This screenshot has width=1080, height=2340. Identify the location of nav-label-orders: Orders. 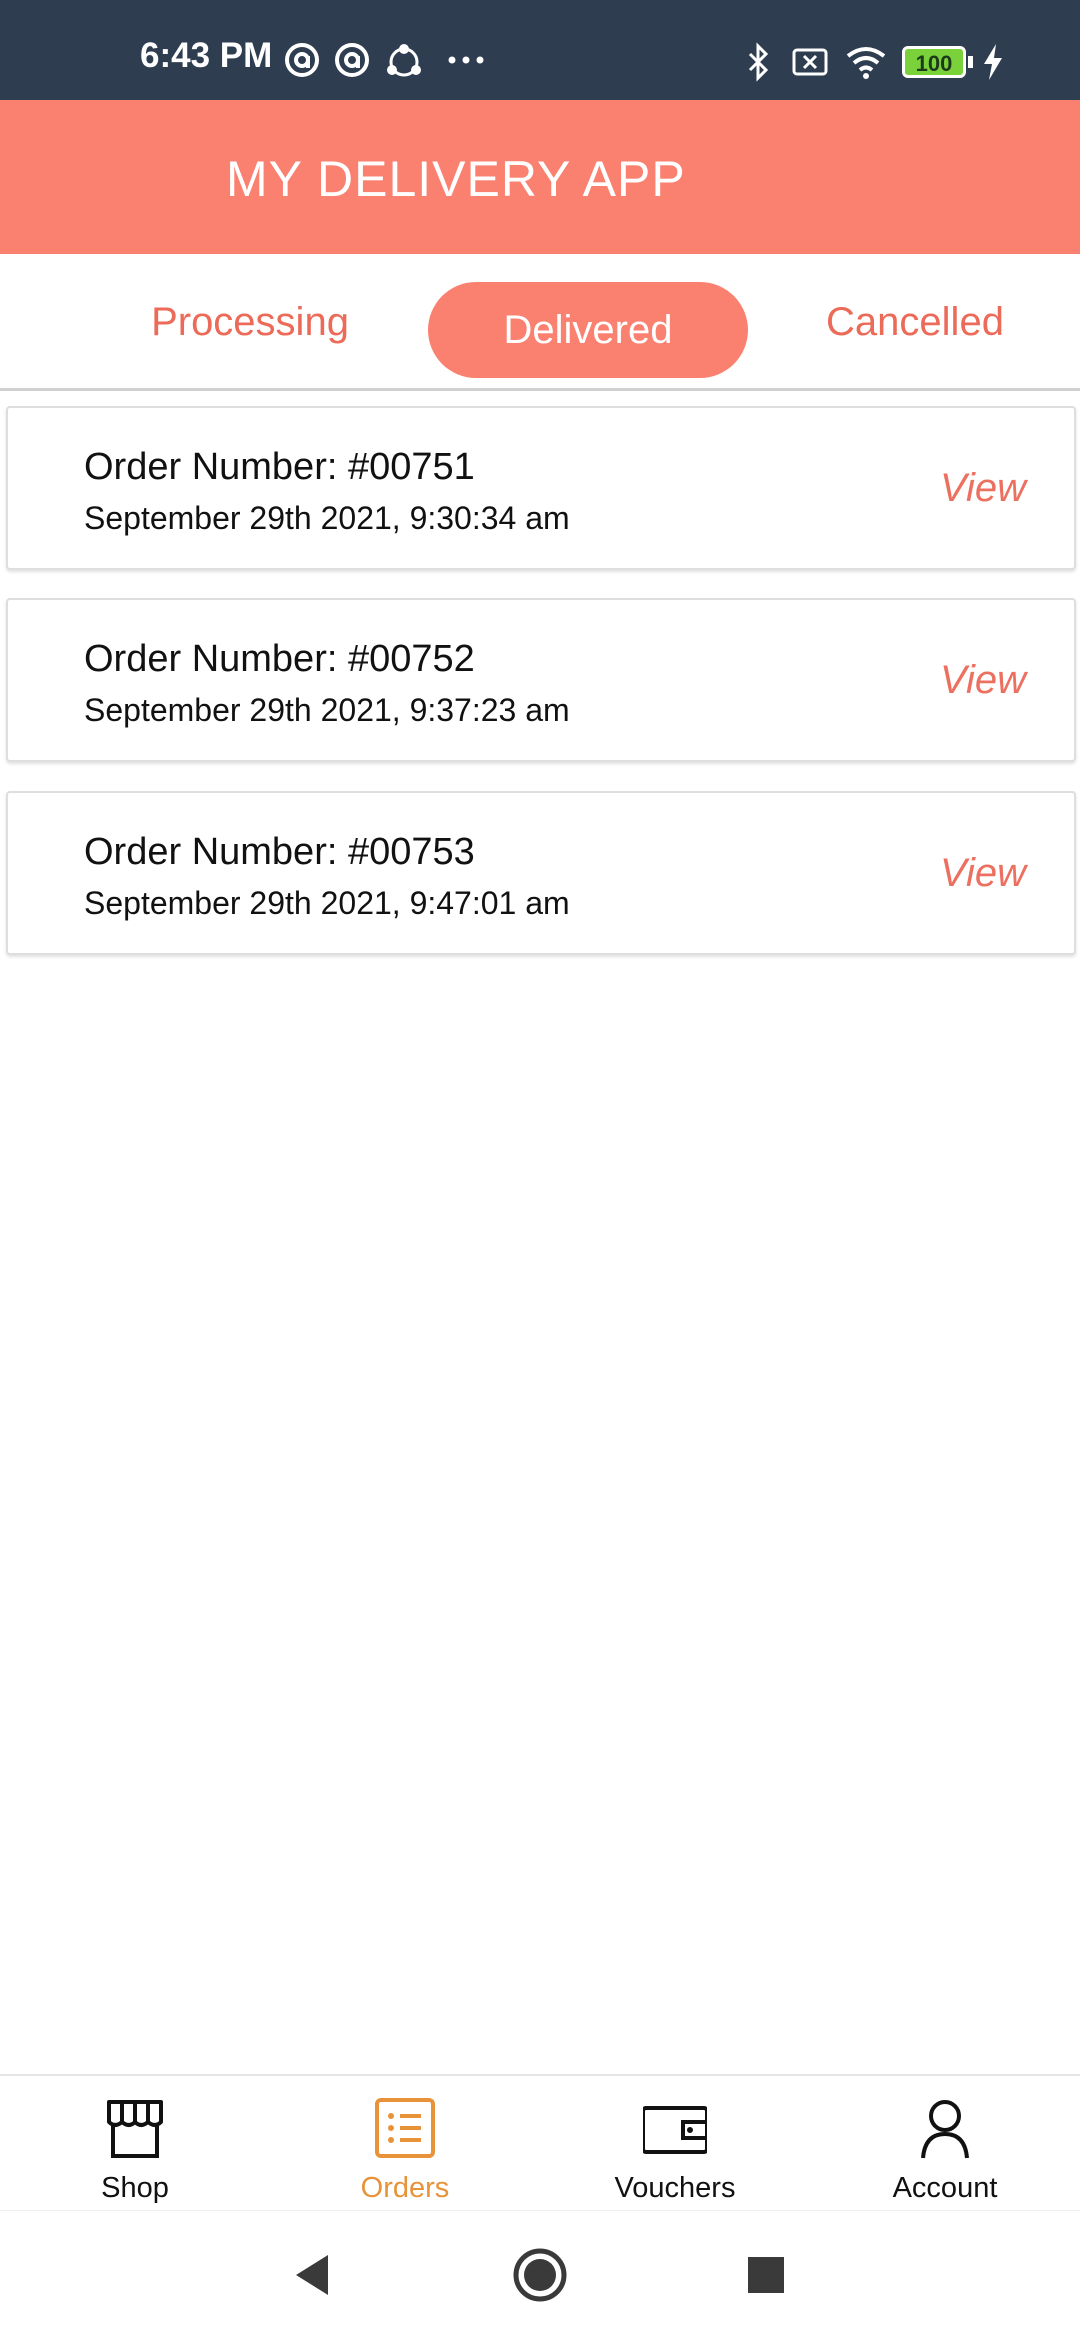
(405, 2188).